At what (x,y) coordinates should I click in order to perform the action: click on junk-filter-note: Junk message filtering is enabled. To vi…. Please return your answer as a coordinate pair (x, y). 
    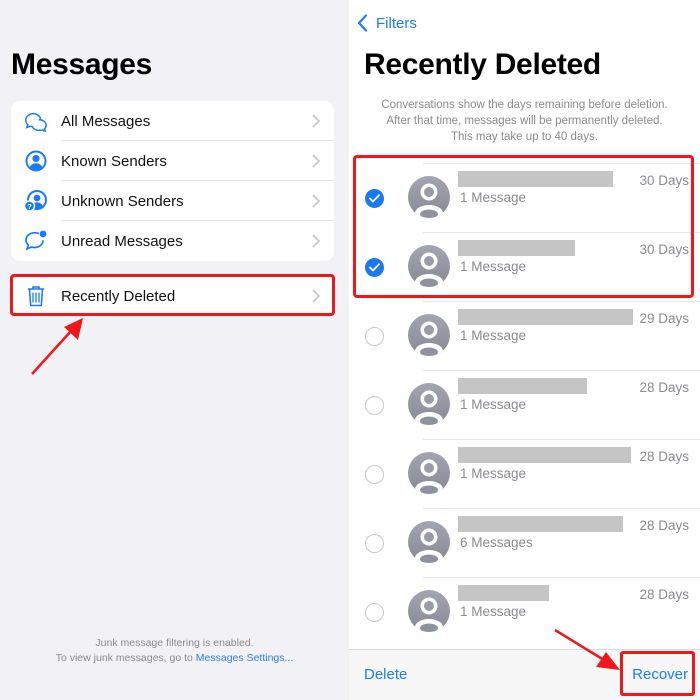
    Looking at the image, I should click on (174, 651).